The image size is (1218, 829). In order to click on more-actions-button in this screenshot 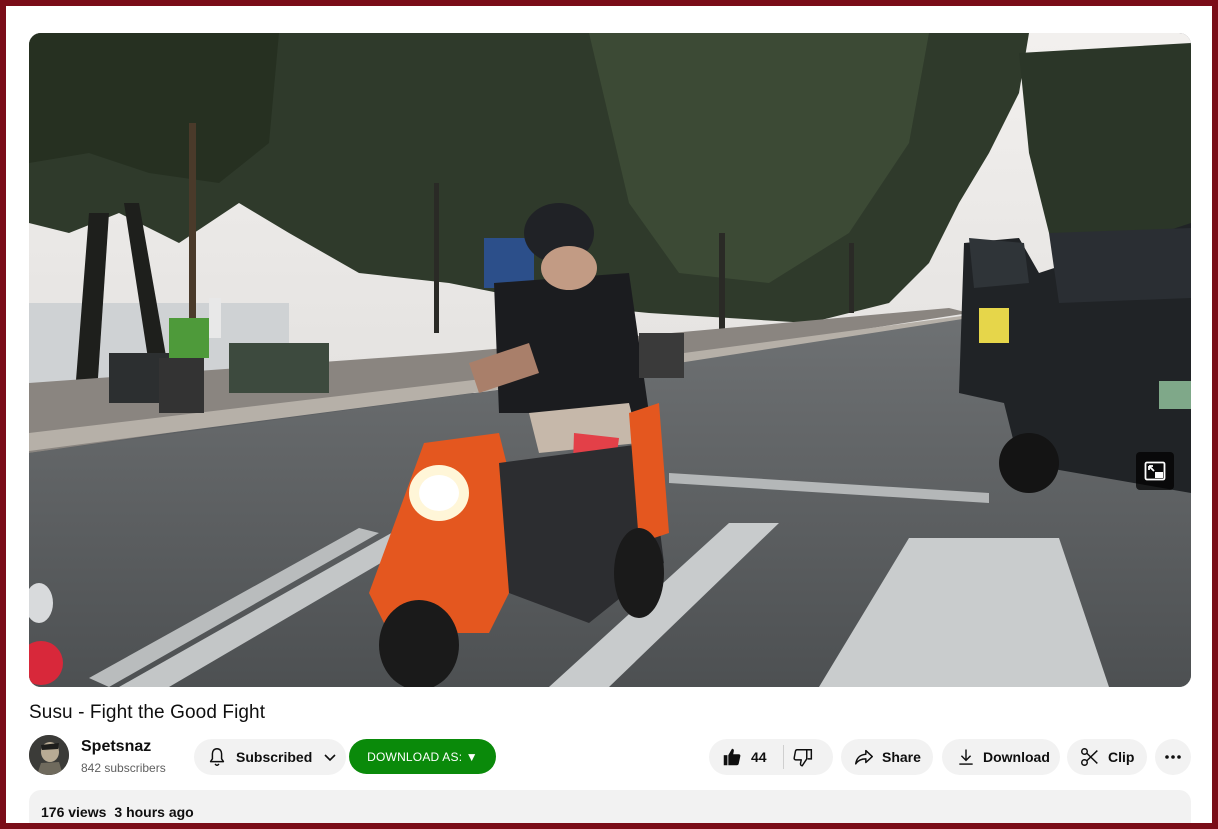, I will do `click(1173, 757)`.